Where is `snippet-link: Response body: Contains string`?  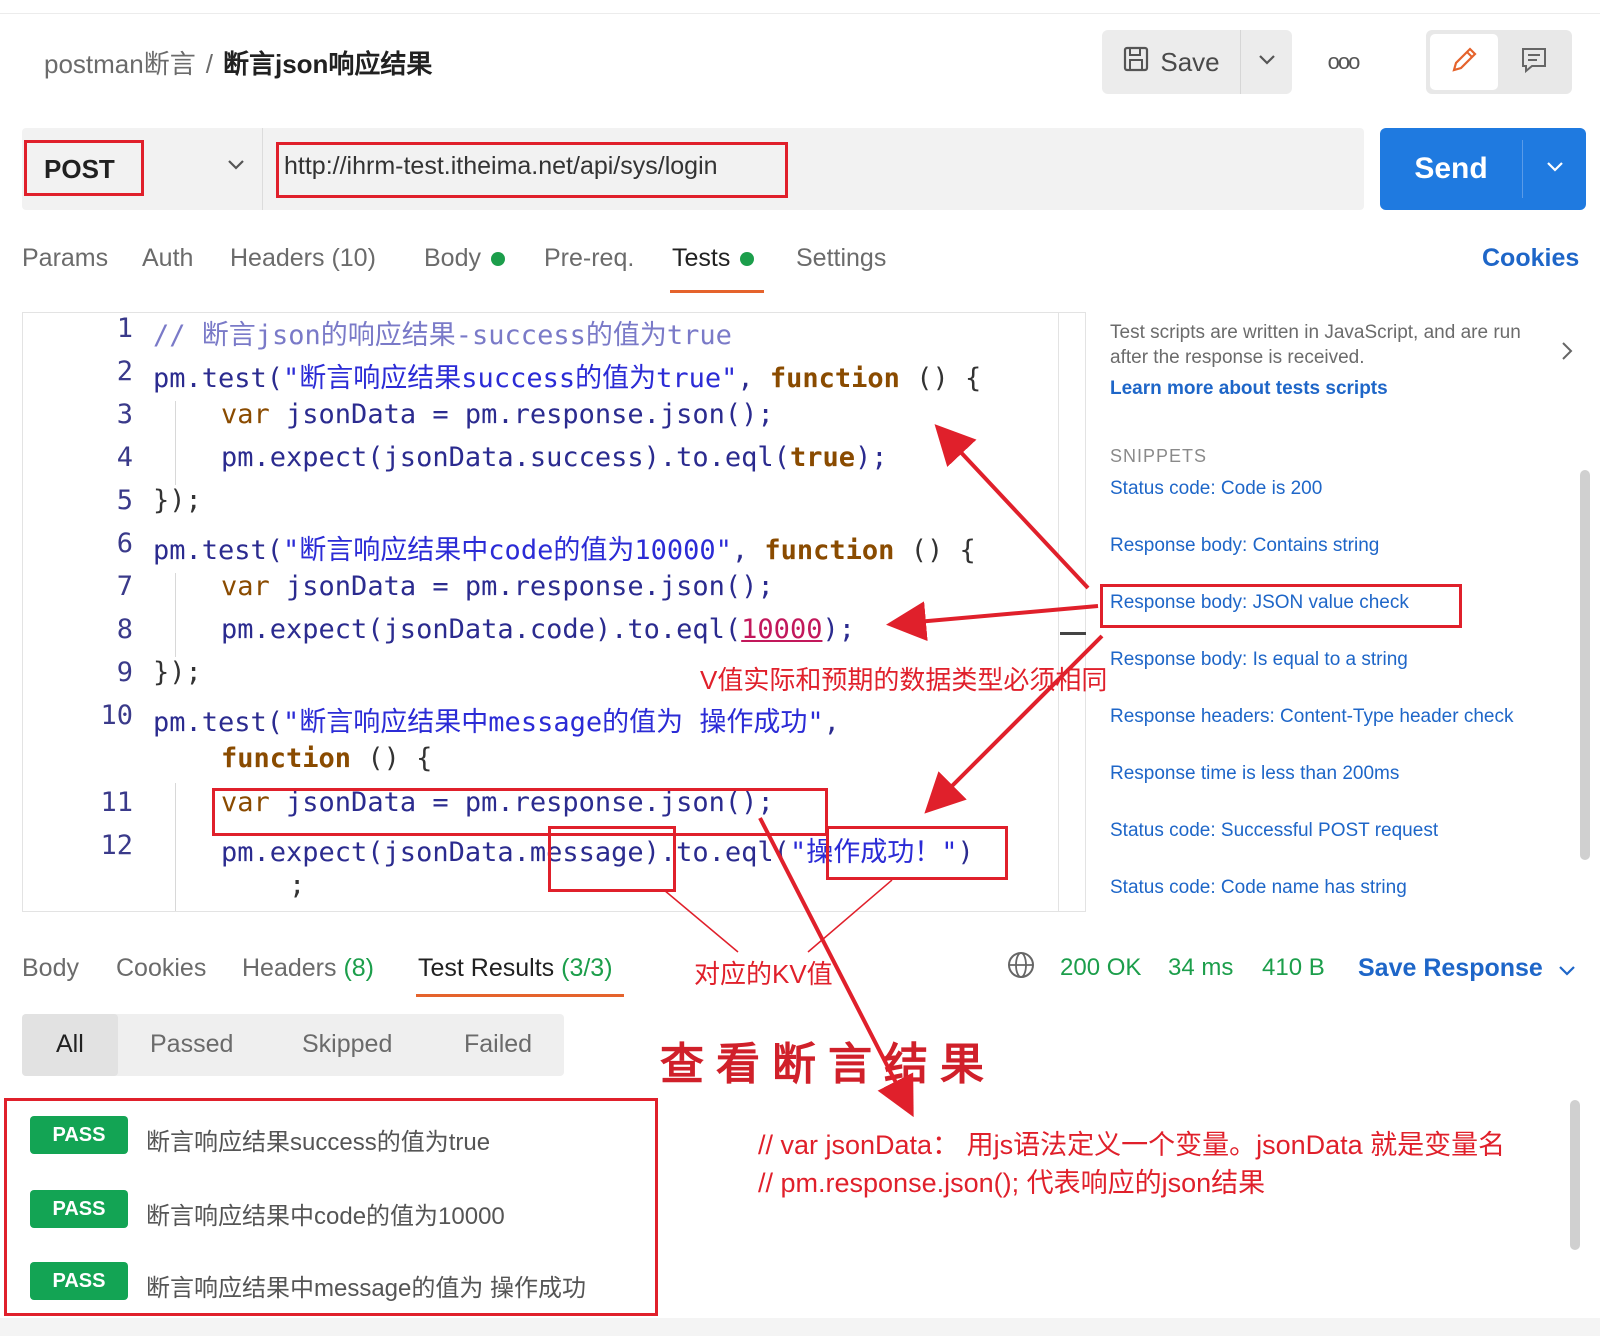 snippet-link: Response body: Contains string is located at coordinates (1244, 546).